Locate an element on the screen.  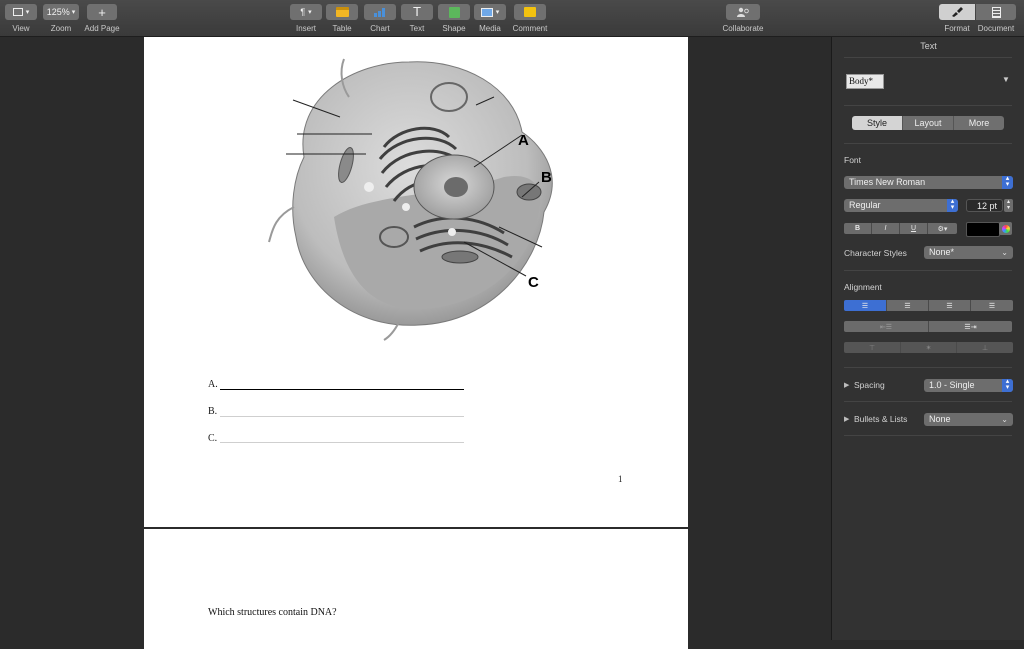
chart-control: Chart is located at coordinates (380, 18).